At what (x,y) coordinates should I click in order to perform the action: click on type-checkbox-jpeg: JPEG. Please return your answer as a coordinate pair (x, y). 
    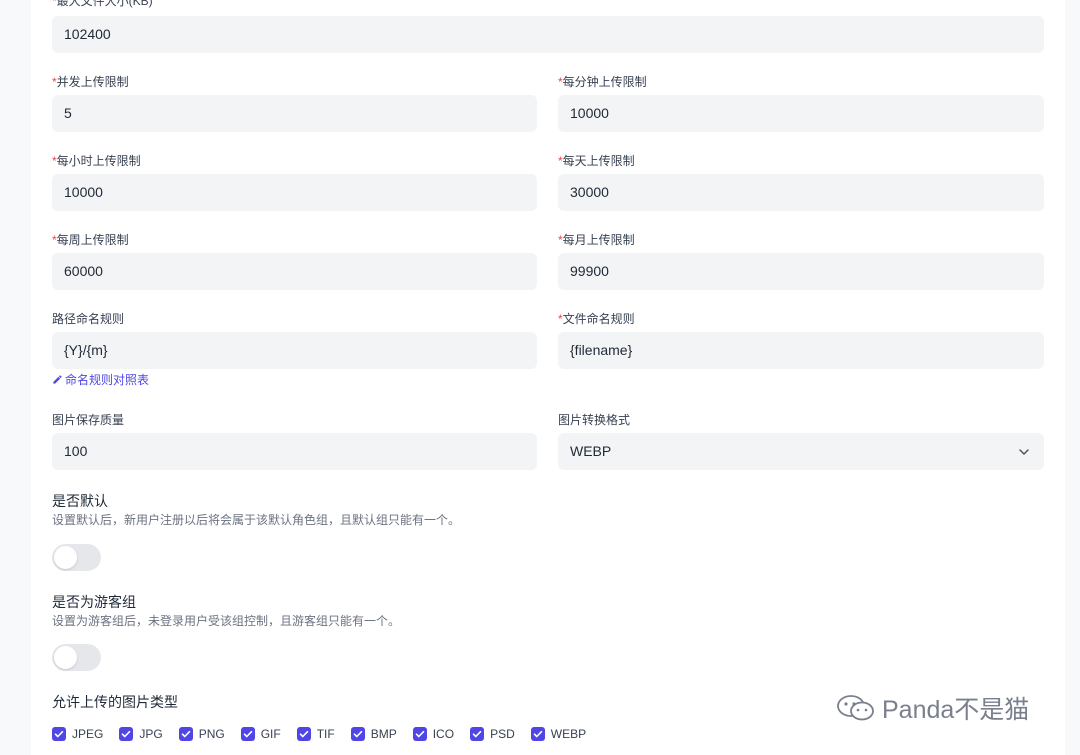
    Looking at the image, I should click on (77, 734).